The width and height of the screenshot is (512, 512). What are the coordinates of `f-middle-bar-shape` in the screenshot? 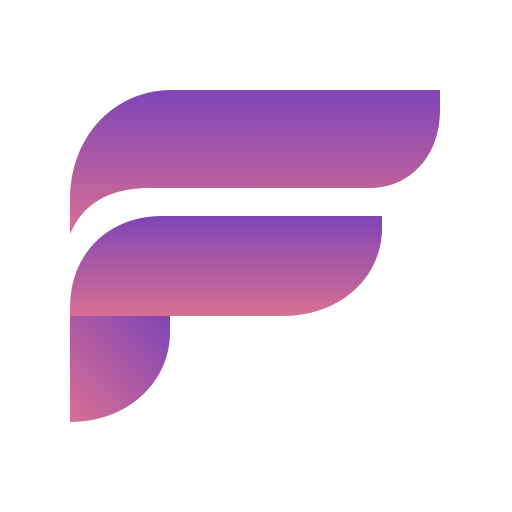 It's located at (226, 266).